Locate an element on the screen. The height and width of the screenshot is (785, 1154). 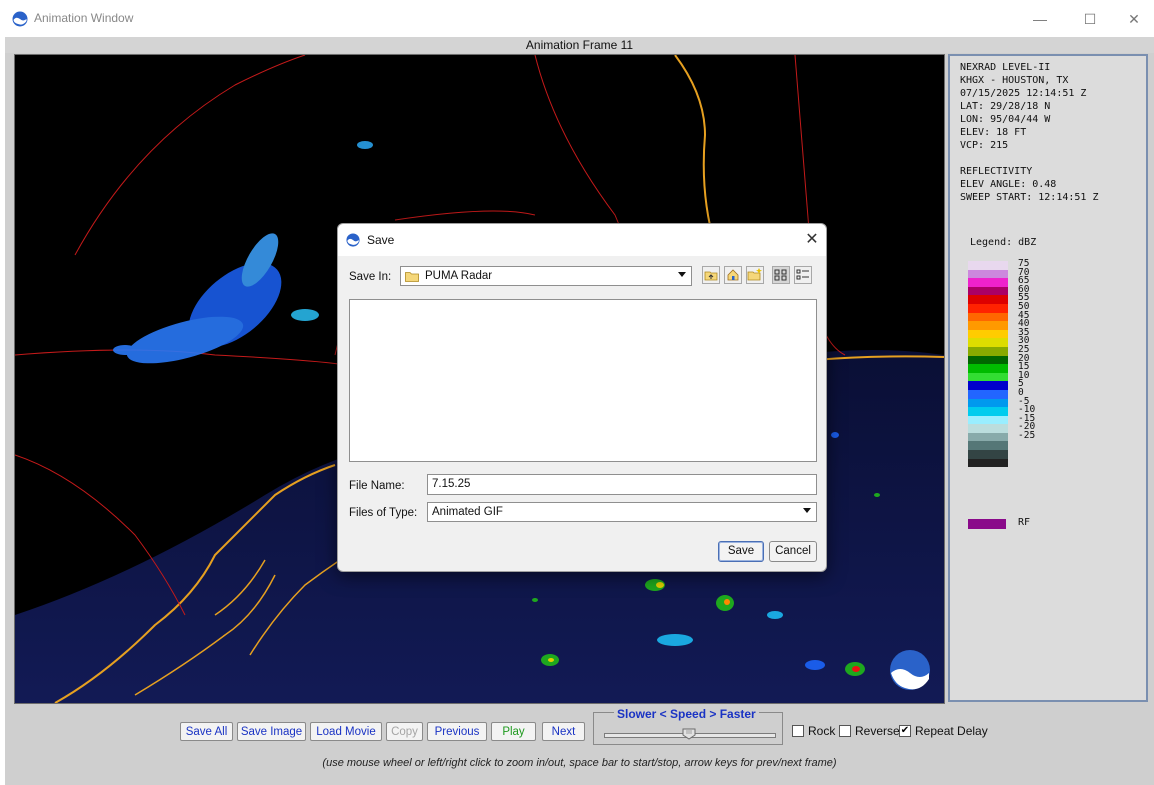
speed-label: Slower < Speed > Faster is located at coordinates (686, 714).